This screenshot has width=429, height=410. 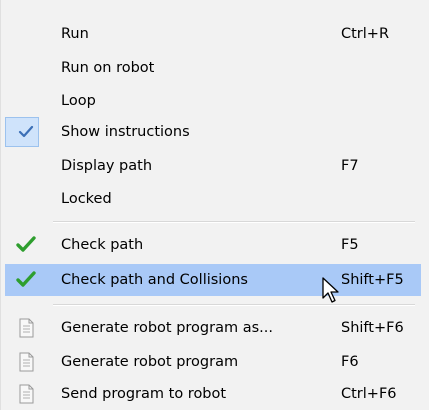 What do you see at coordinates (125, 132) in the screenshot?
I see `menu-item-label: Show instructions` at bounding box center [125, 132].